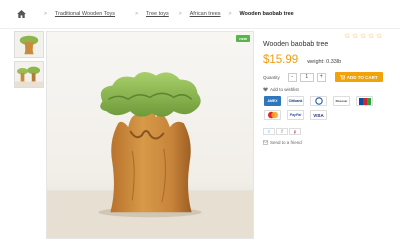 The width and height of the screenshot is (400, 244). I want to click on rating-stars: ☆ ☆ ☆ ☆ ☆, so click(363, 36).